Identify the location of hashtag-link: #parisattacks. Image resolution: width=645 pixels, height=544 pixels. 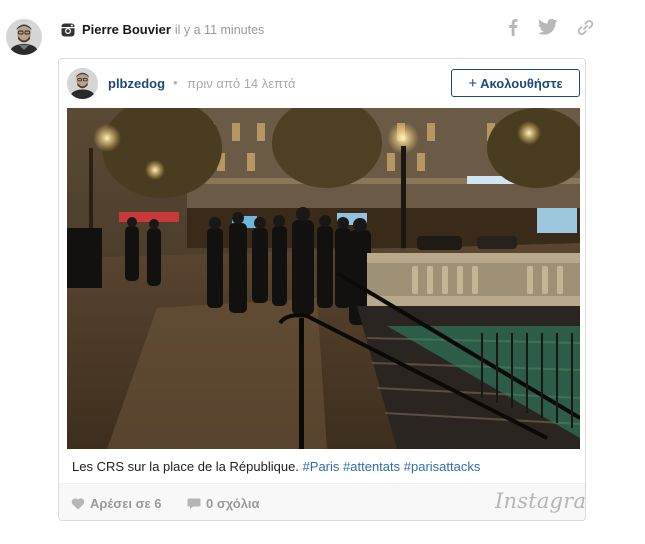
(442, 466).